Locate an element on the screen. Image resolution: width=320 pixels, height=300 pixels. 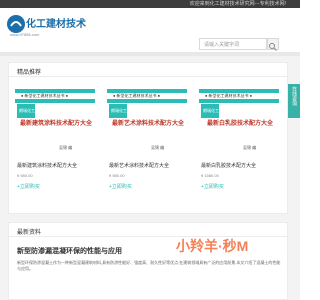
search-input: 请输入关键字词 is located at coordinates (233, 44).